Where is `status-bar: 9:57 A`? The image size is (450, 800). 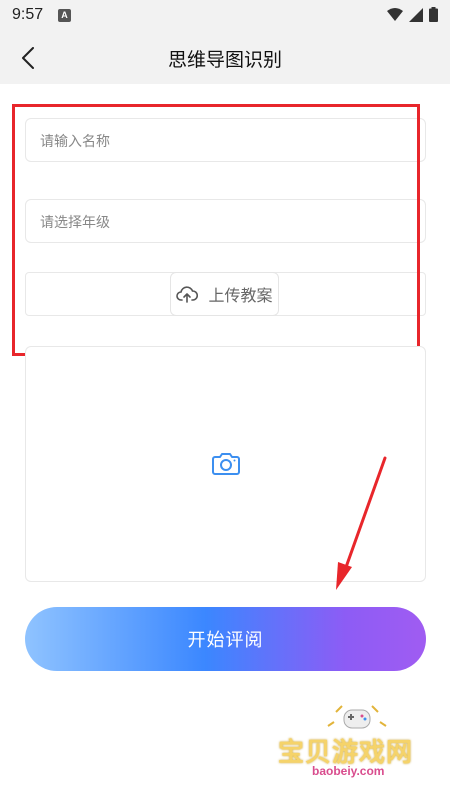 status-bar: 9:57 A is located at coordinates (225, 16).